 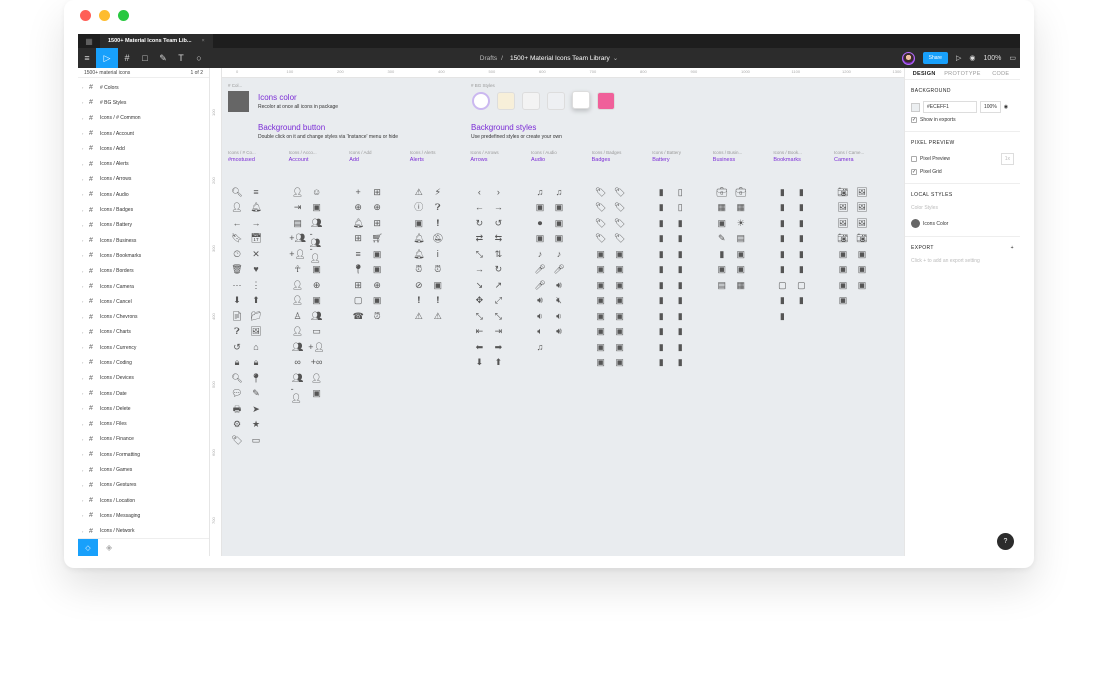 I want to click on material-icon: 💼︎, so click(x=741, y=192).